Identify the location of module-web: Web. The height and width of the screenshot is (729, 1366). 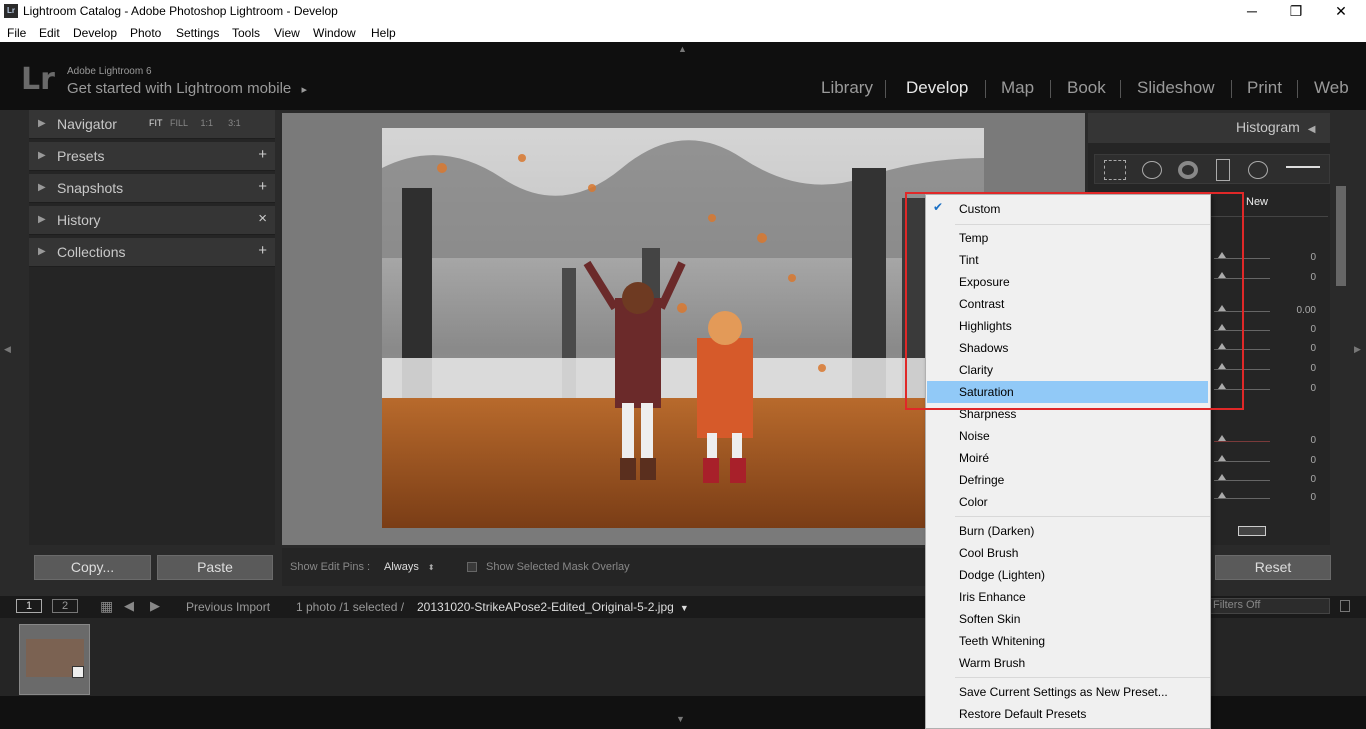
(1331, 88).